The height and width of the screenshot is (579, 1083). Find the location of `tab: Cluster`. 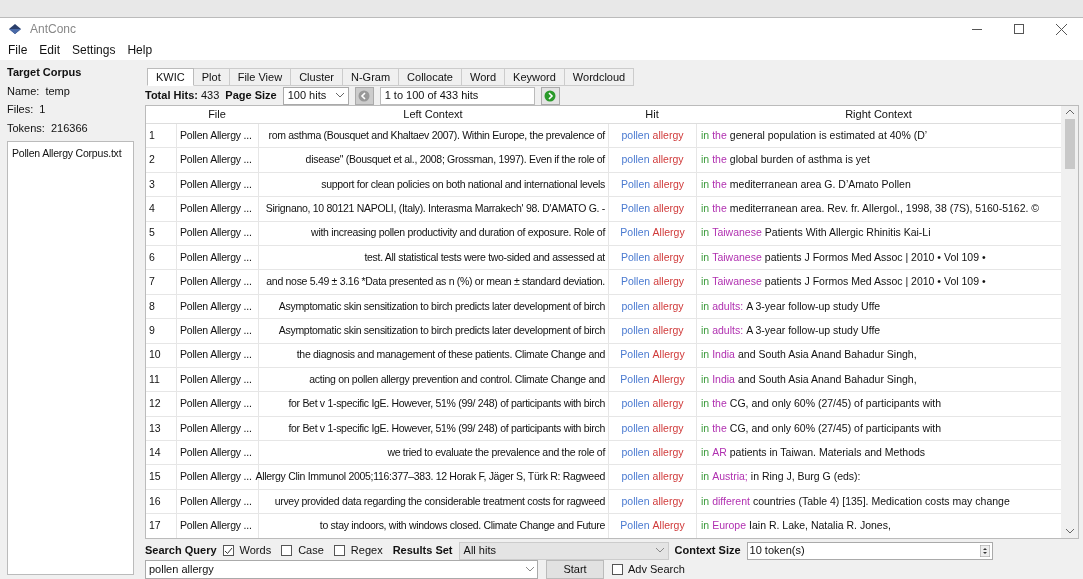

tab: Cluster is located at coordinates (317, 77).